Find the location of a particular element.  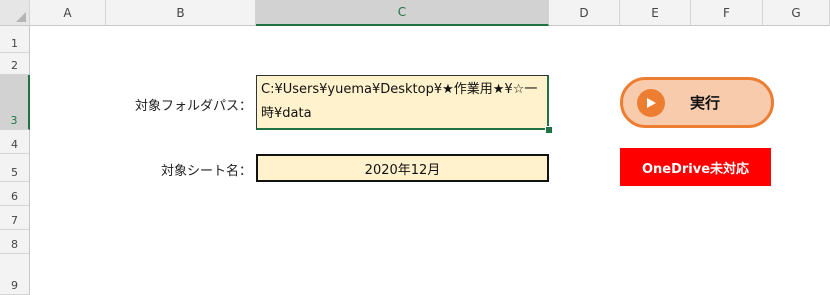

column-header-b: B is located at coordinates (181, 13).